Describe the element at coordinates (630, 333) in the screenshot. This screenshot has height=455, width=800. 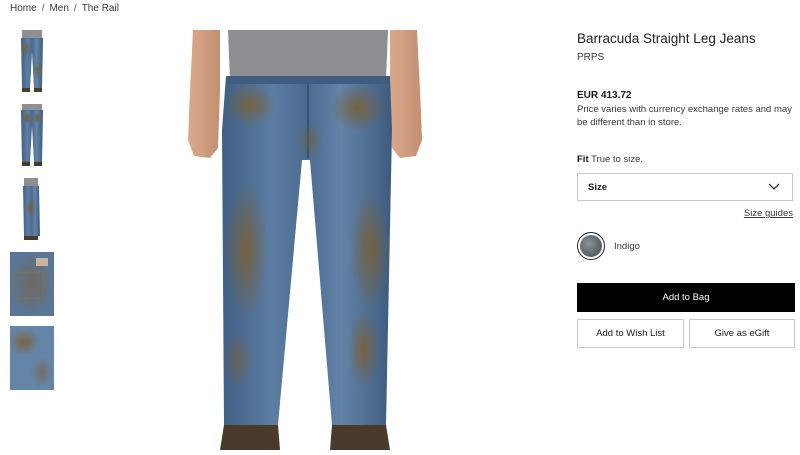
I see `add-to-wish-list-button: Add to Wish List` at that location.